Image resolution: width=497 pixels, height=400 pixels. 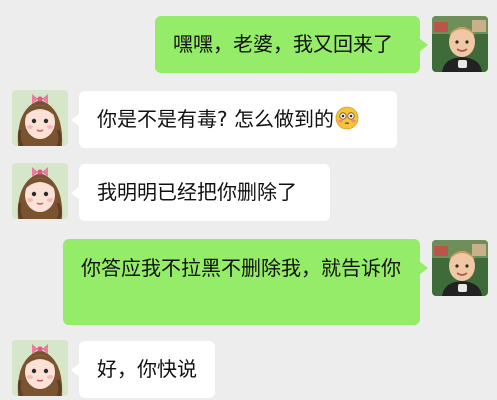 I want to click on my-message-bubble: 嘿嘿，老婆，我又回来了, so click(x=291, y=44).